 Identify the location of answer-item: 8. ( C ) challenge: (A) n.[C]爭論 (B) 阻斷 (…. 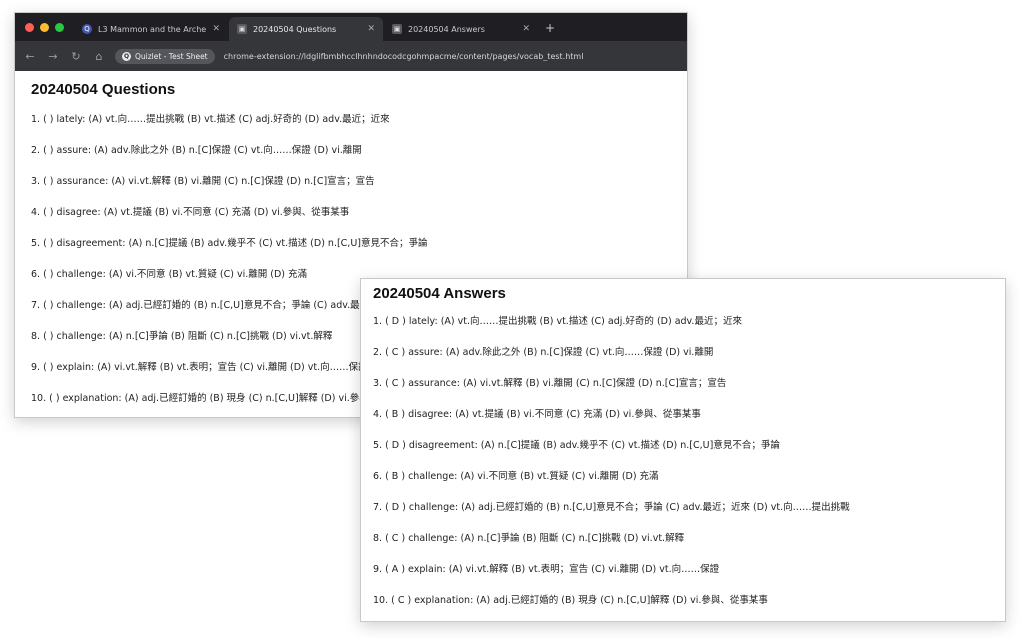
(529, 538).